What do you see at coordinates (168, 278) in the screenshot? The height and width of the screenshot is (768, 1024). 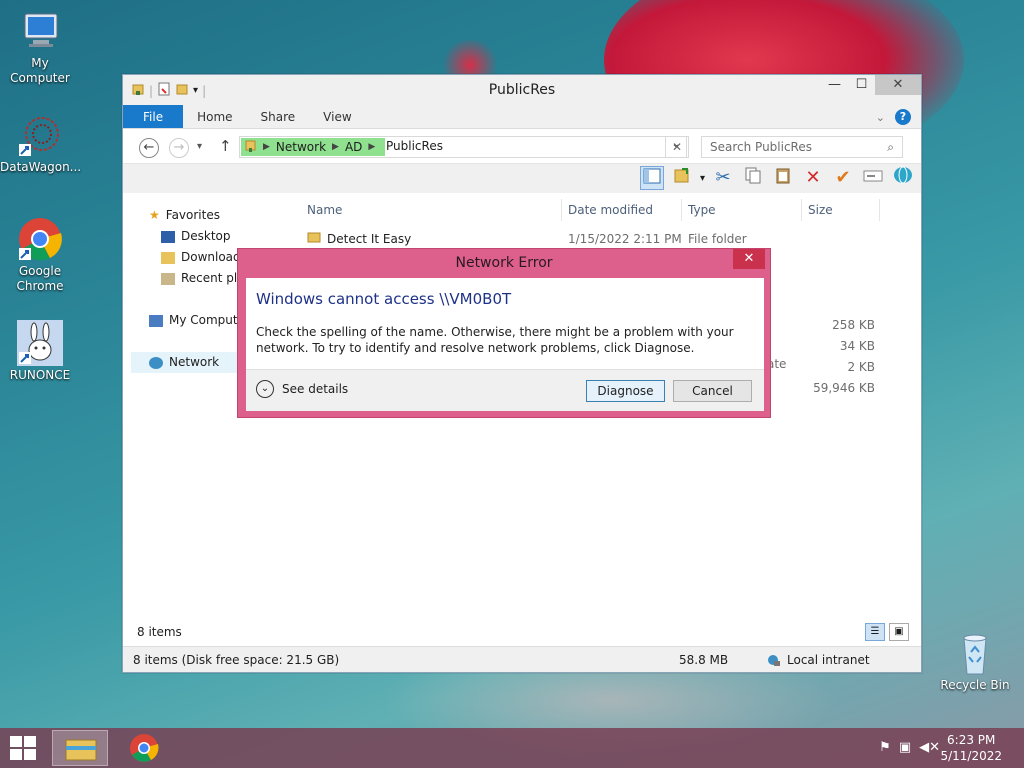 I see `recent-places-icon` at bounding box center [168, 278].